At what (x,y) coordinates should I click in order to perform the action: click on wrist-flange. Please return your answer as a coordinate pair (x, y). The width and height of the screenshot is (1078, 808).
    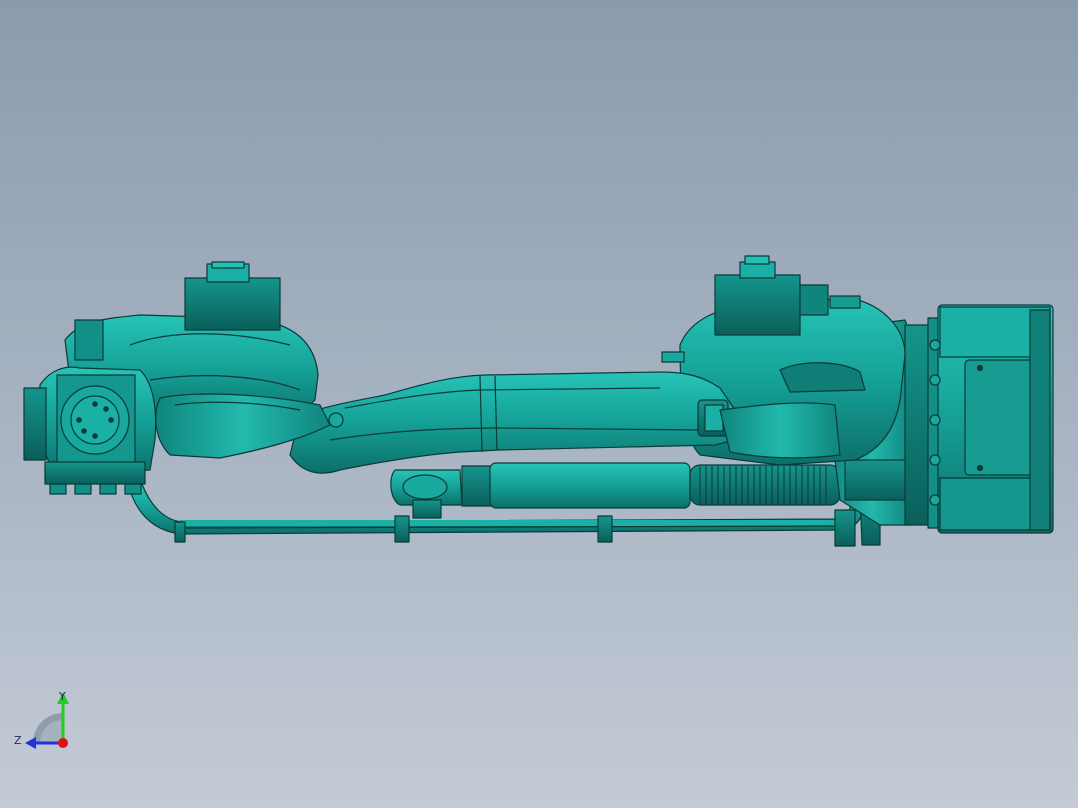
    Looking at the image, I should click on (90, 430).